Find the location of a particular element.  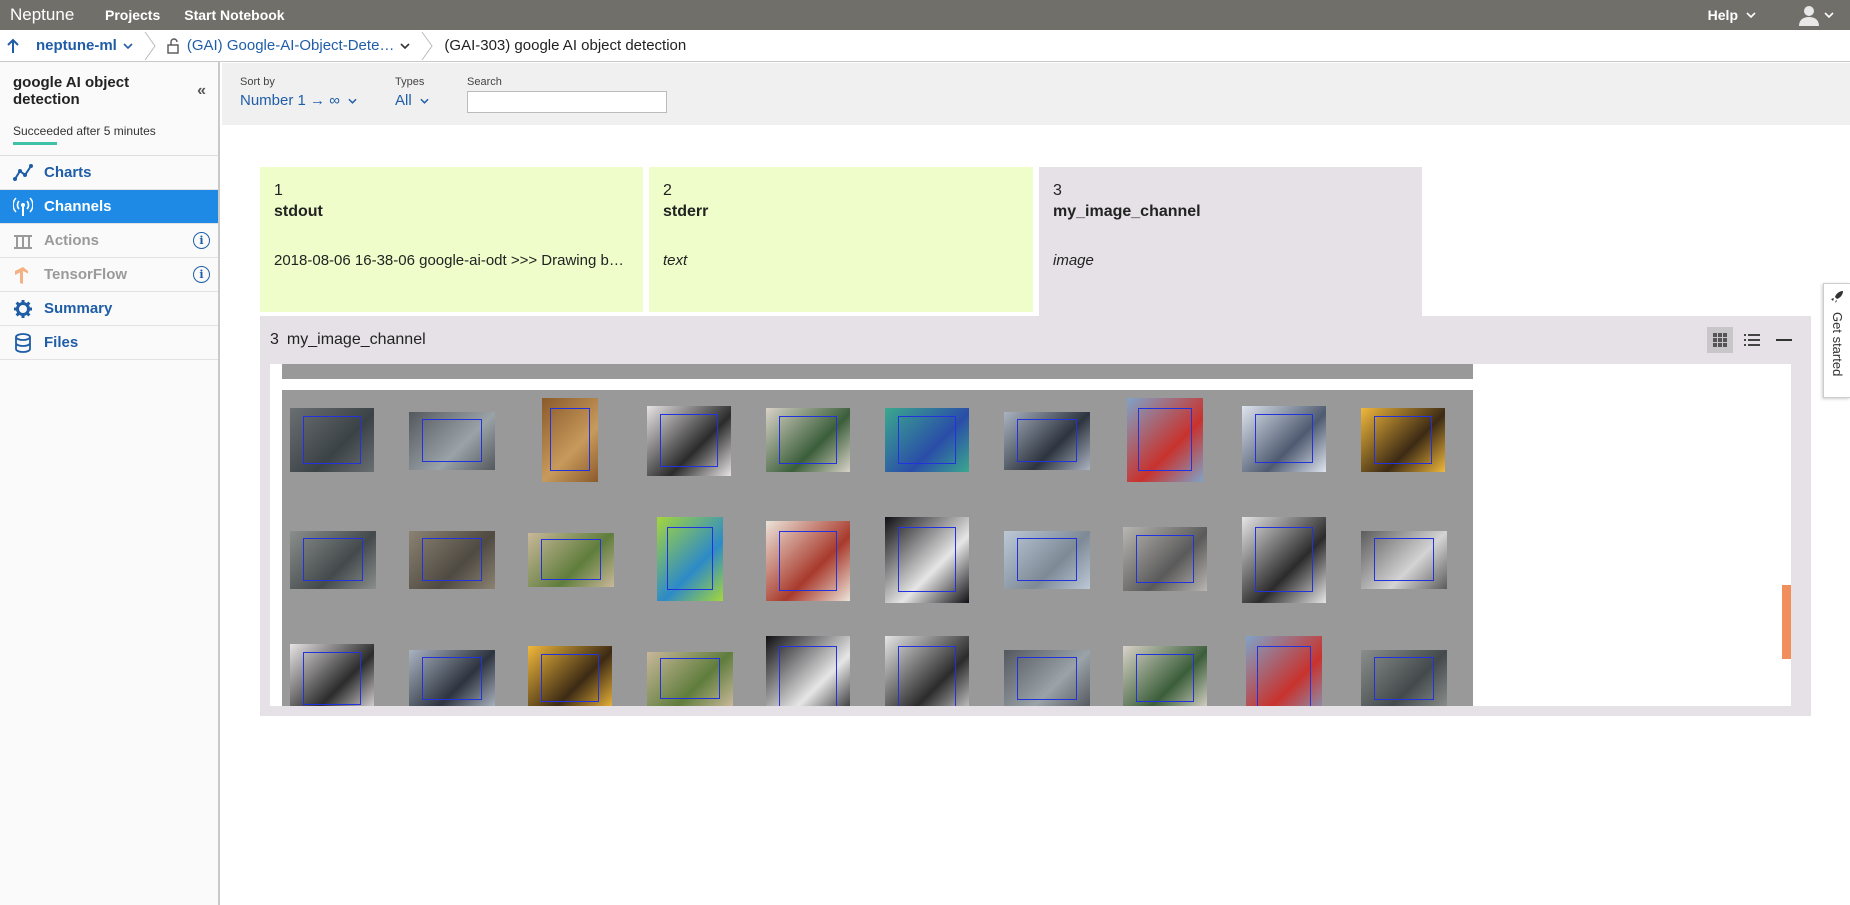

neptune-logo: Neptune is located at coordinates (52, 15).